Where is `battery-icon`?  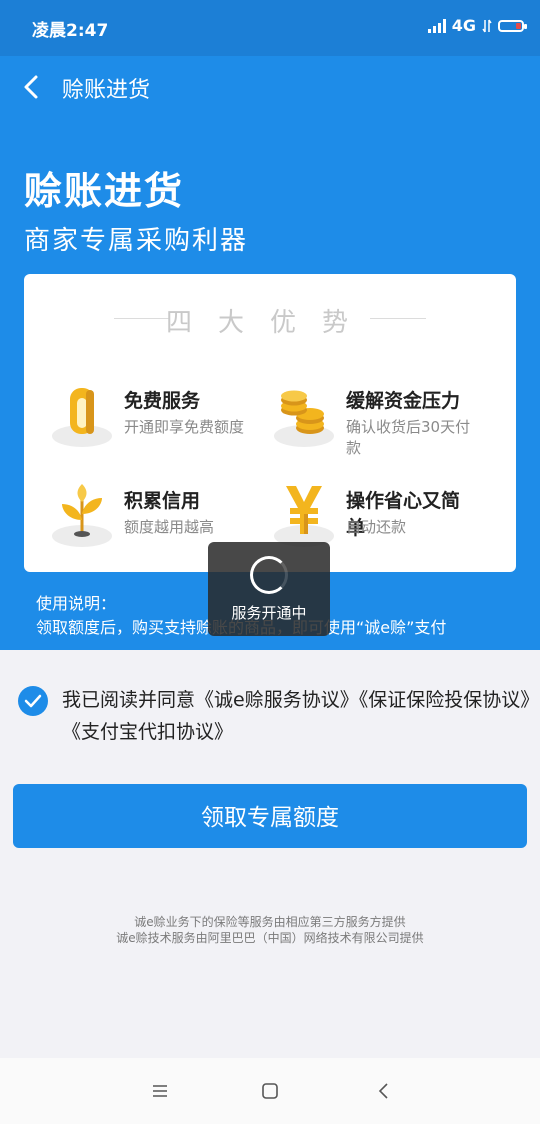 battery-icon is located at coordinates (512, 25).